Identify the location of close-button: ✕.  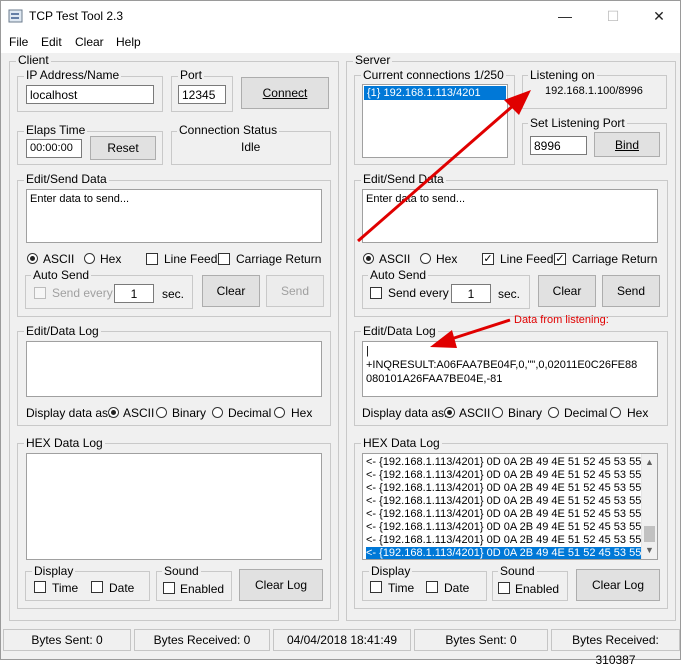
(659, 16).